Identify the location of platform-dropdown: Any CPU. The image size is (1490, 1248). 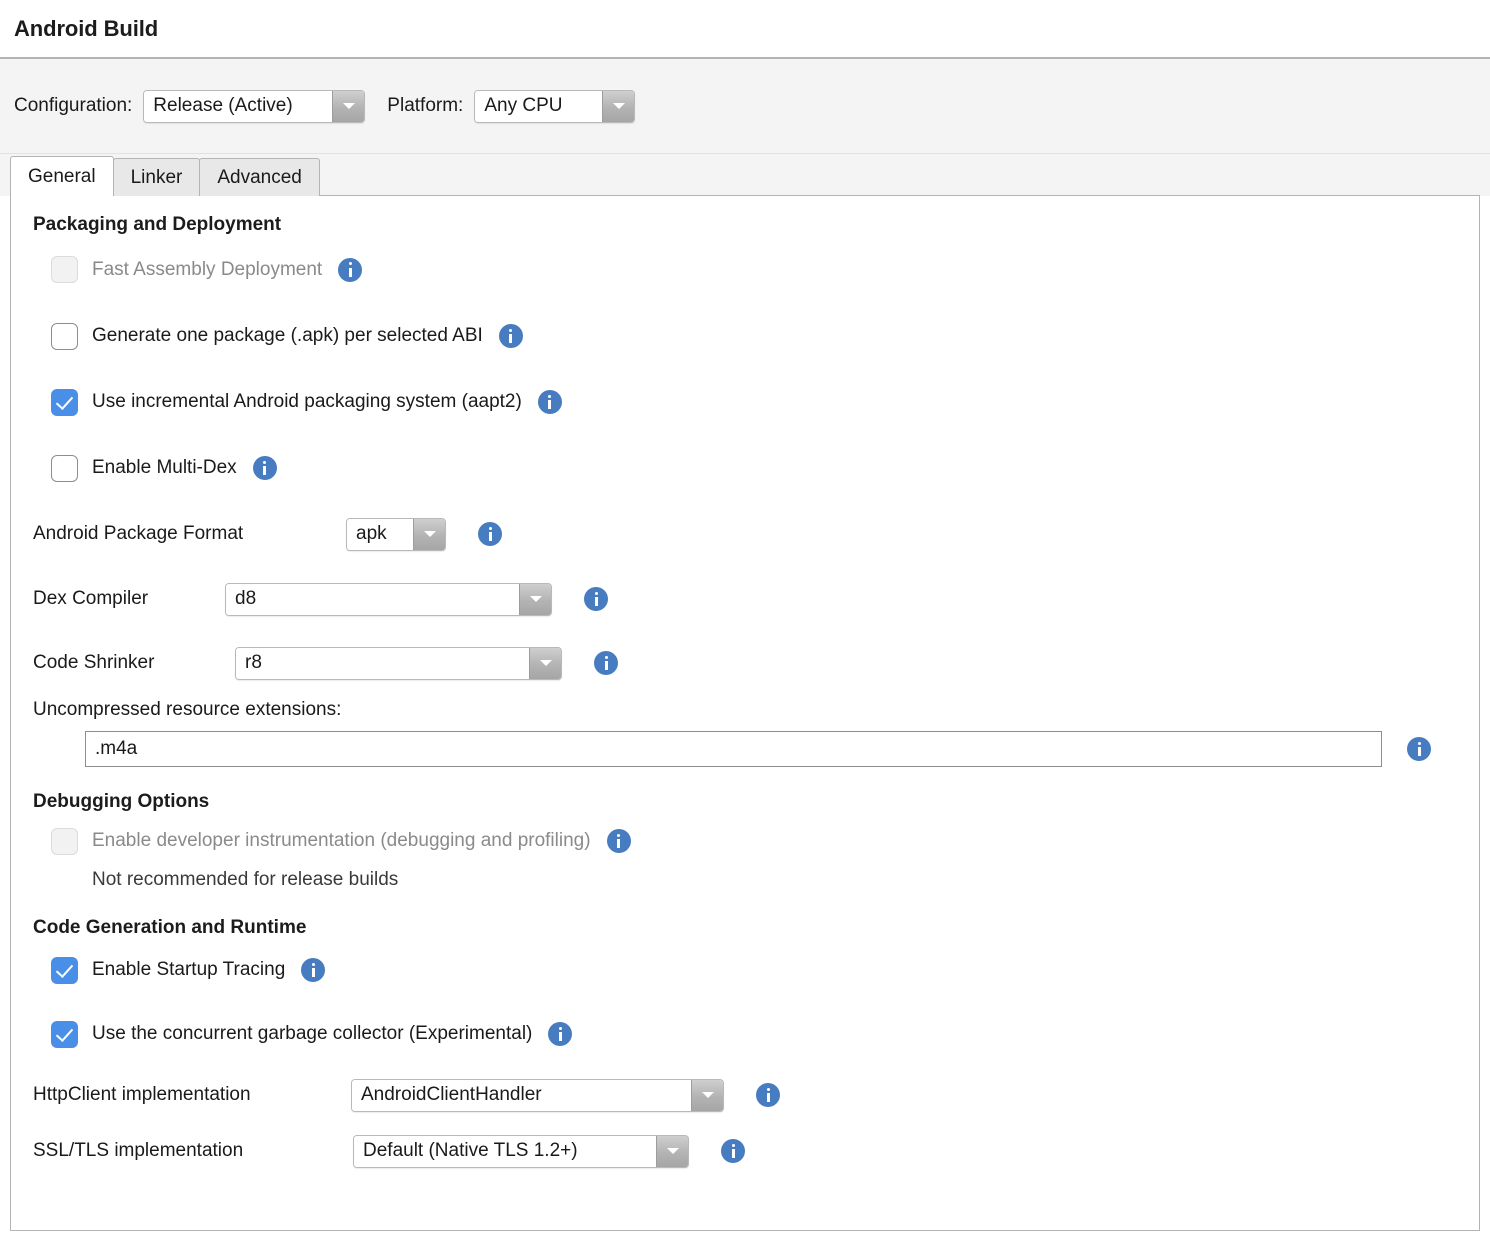
(555, 106).